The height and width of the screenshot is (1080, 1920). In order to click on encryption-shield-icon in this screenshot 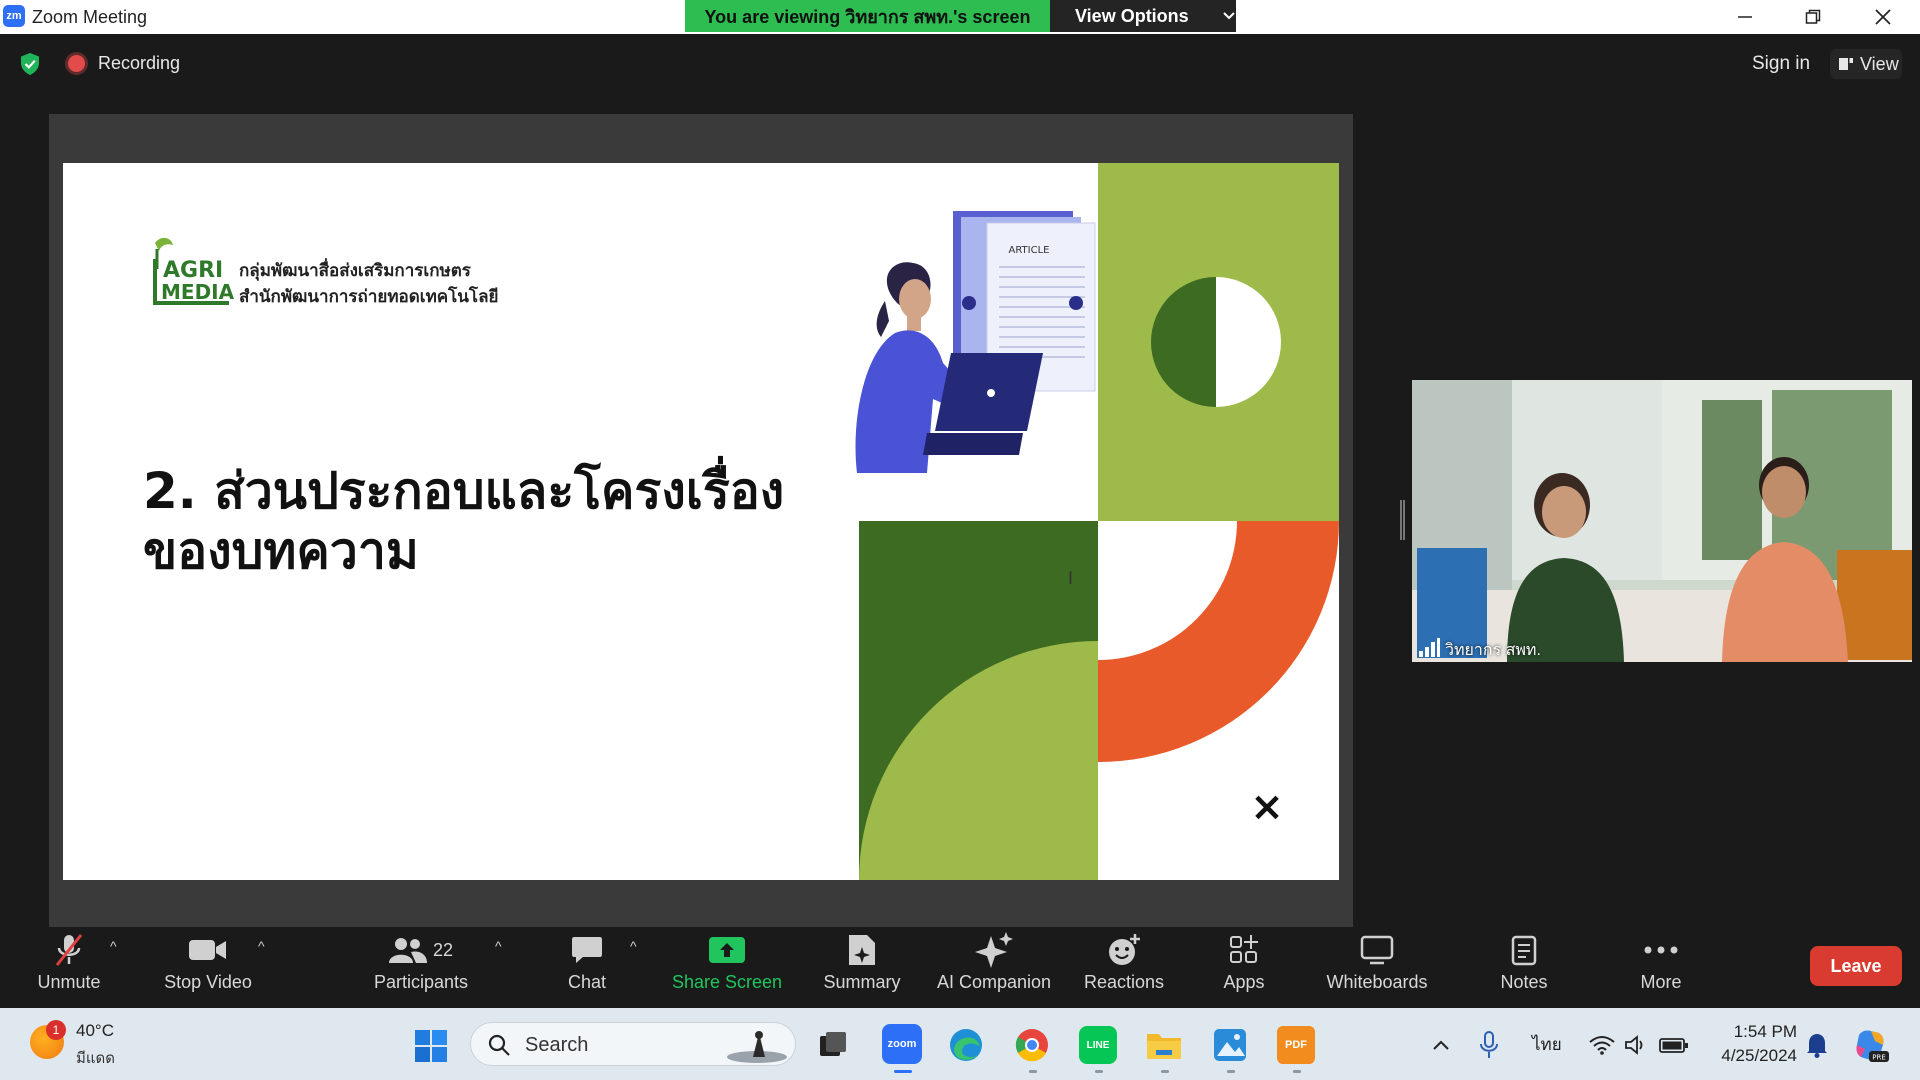, I will do `click(30, 64)`.